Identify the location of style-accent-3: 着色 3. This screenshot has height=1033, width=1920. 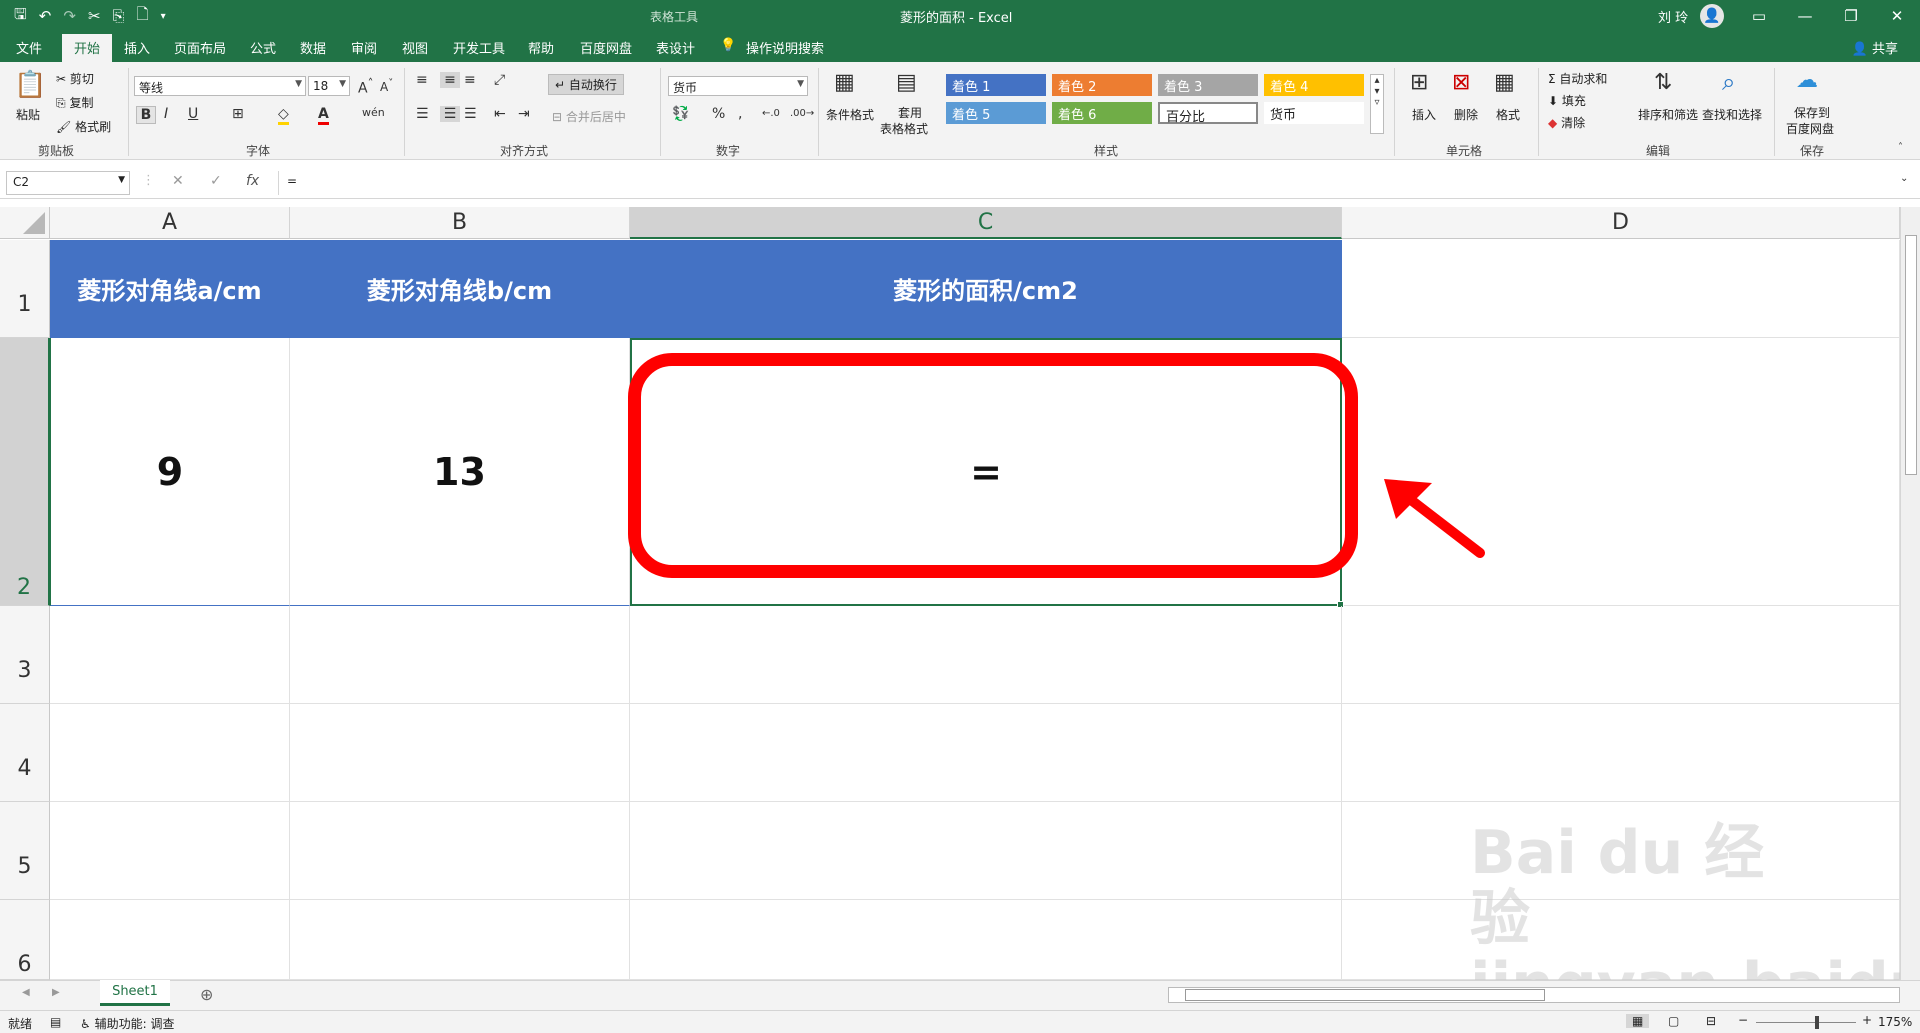
(1208, 85).